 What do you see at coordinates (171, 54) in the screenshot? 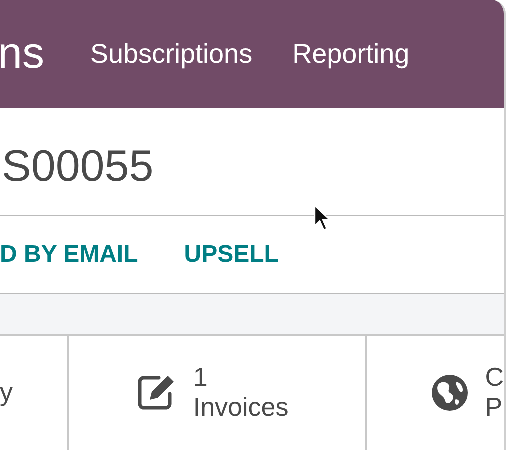
I see `menu-item: Subscriptions` at bounding box center [171, 54].